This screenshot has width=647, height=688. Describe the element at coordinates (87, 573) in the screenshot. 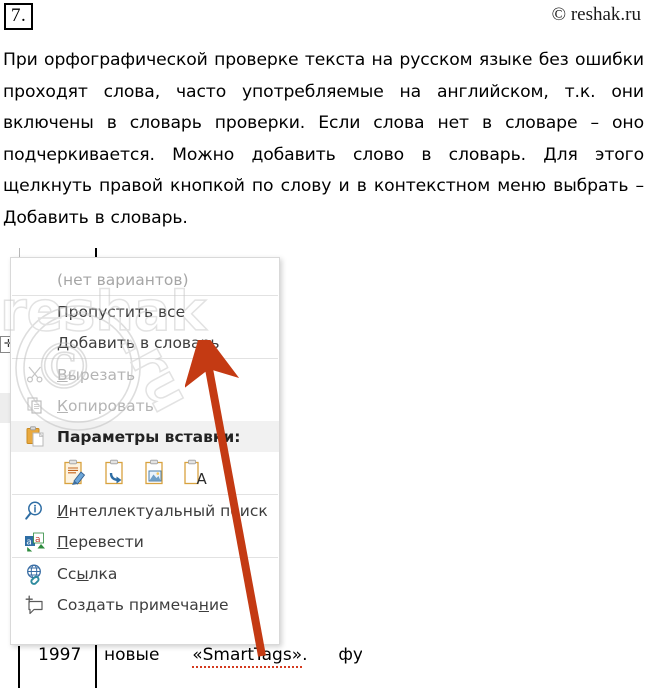

I see `menu-item-label: Ссылка` at that location.